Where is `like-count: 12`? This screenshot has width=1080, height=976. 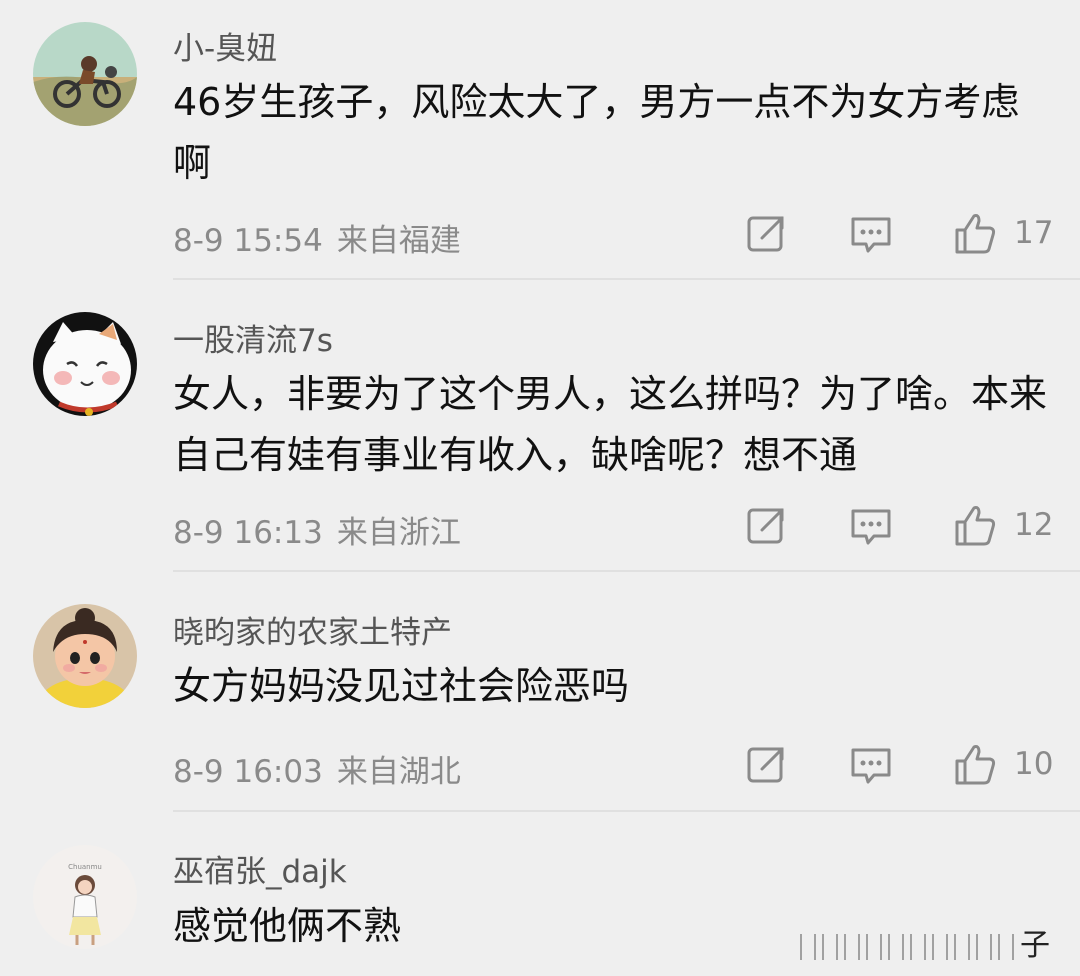 like-count: 12 is located at coordinates (1034, 525).